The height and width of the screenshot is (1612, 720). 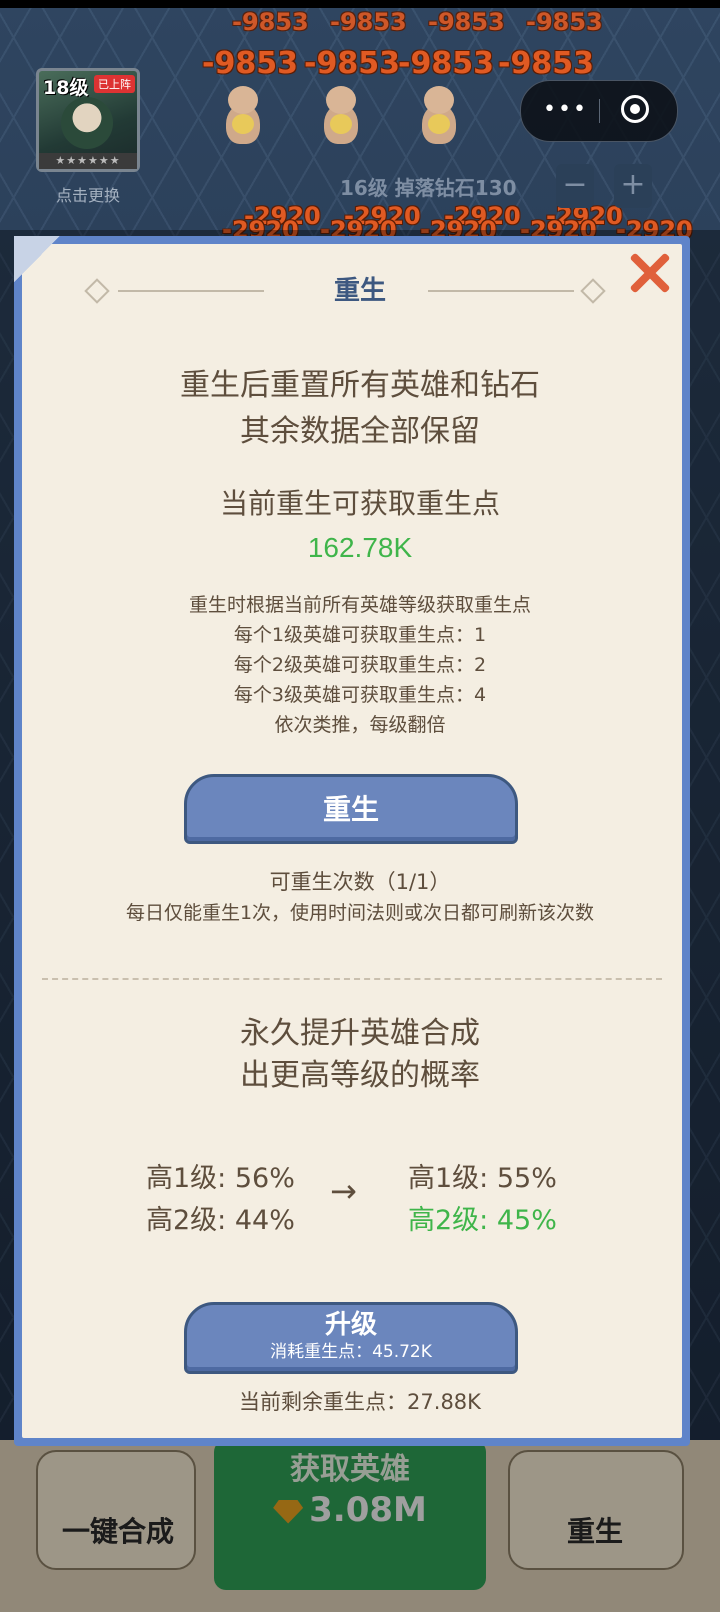 I want to click on arrow-right-icon: →, so click(x=343, y=1191).